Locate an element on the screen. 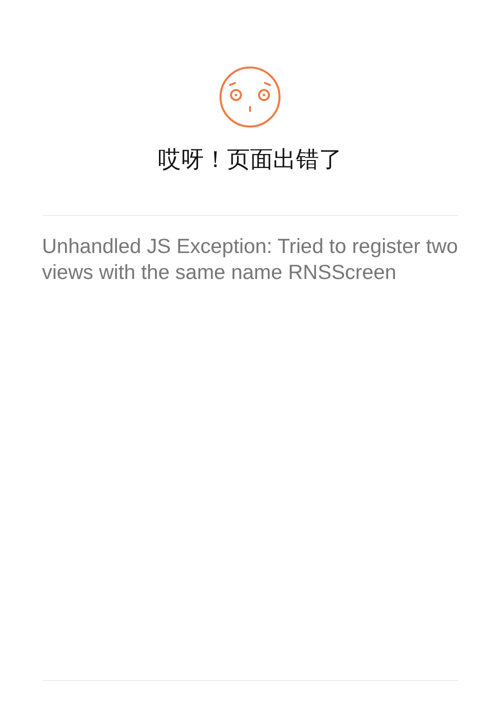  error-message: Unhandled JS Exception: Tried to register two views with the same name RNSScreen is located at coordinates (250, 260).